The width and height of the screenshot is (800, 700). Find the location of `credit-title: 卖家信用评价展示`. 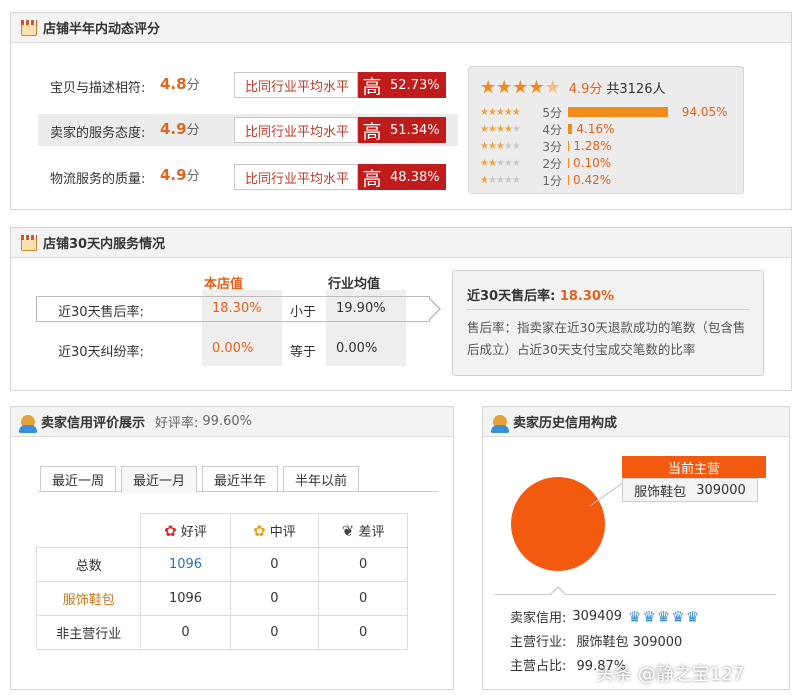

credit-title: 卖家信用评价展示 is located at coordinates (93, 423).